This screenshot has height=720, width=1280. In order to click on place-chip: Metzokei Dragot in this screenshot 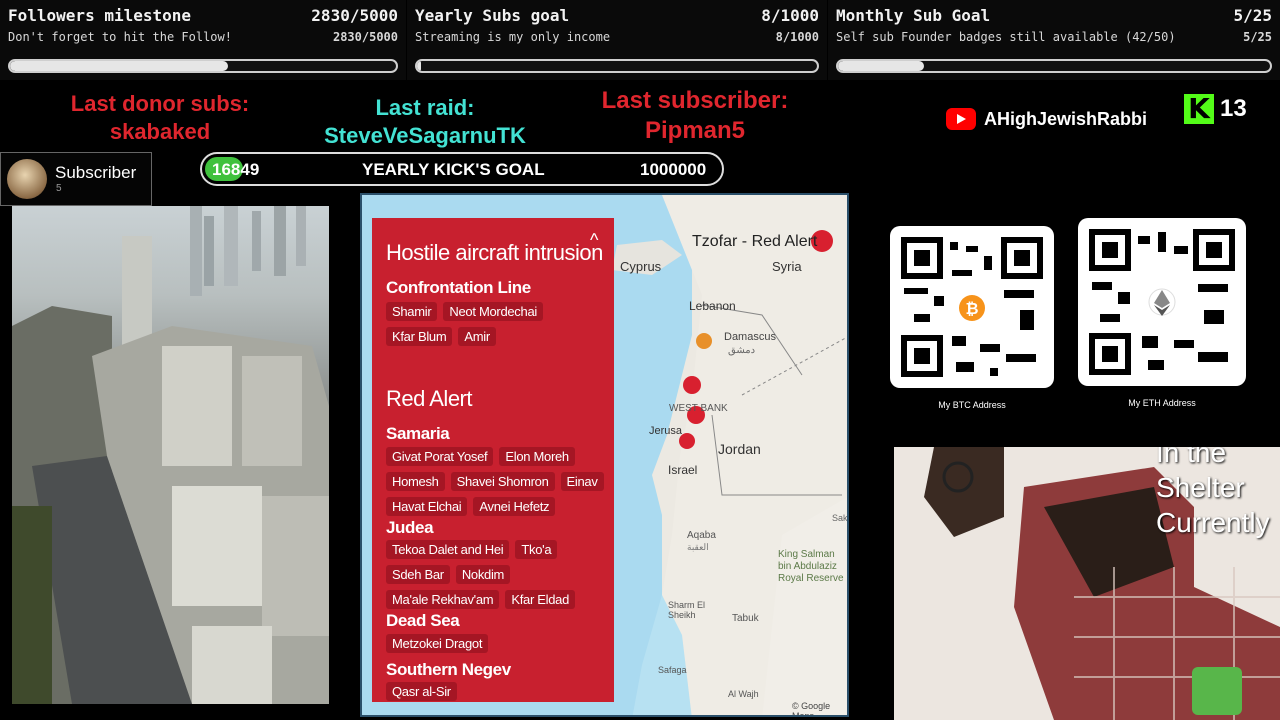, I will do `click(437, 643)`.